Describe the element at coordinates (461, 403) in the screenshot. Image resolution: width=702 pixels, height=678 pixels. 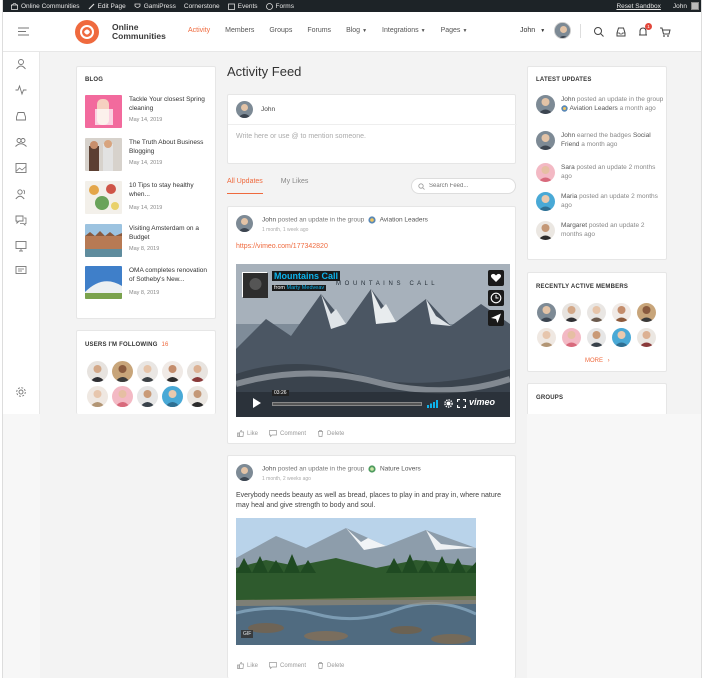
I see `fullscreen-icon` at that location.